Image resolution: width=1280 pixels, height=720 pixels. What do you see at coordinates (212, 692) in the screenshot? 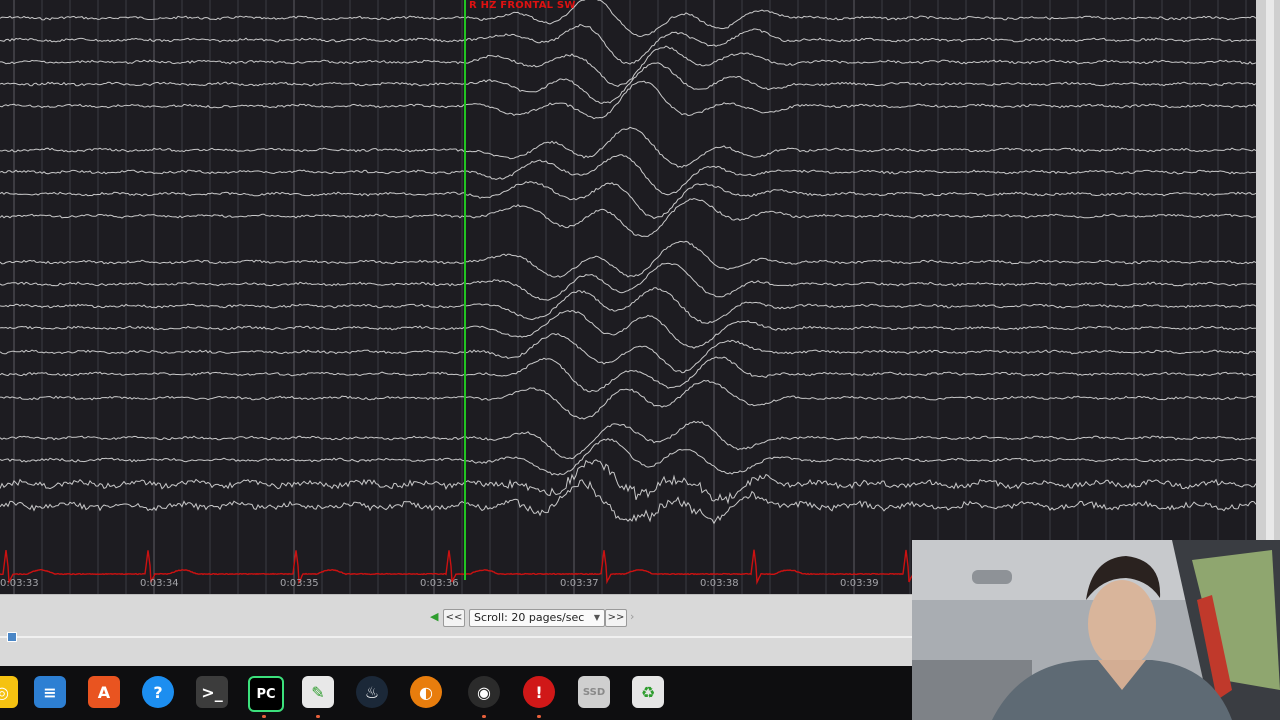
I see `terminal-icon: >_` at bounding box center [212, 692].